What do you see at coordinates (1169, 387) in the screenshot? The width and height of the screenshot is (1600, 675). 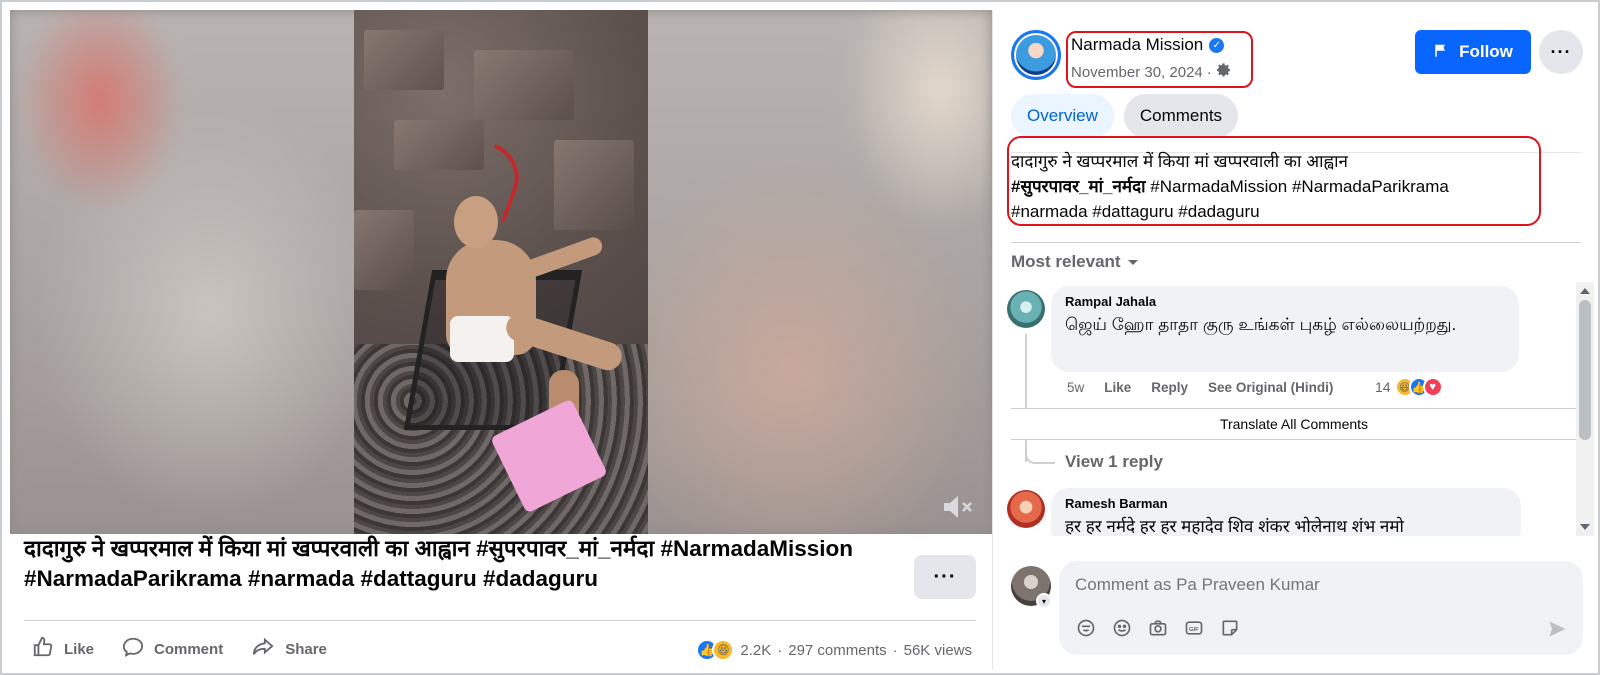 I see `comment-reply-button: Reply` at bounding box center [1169, 387].